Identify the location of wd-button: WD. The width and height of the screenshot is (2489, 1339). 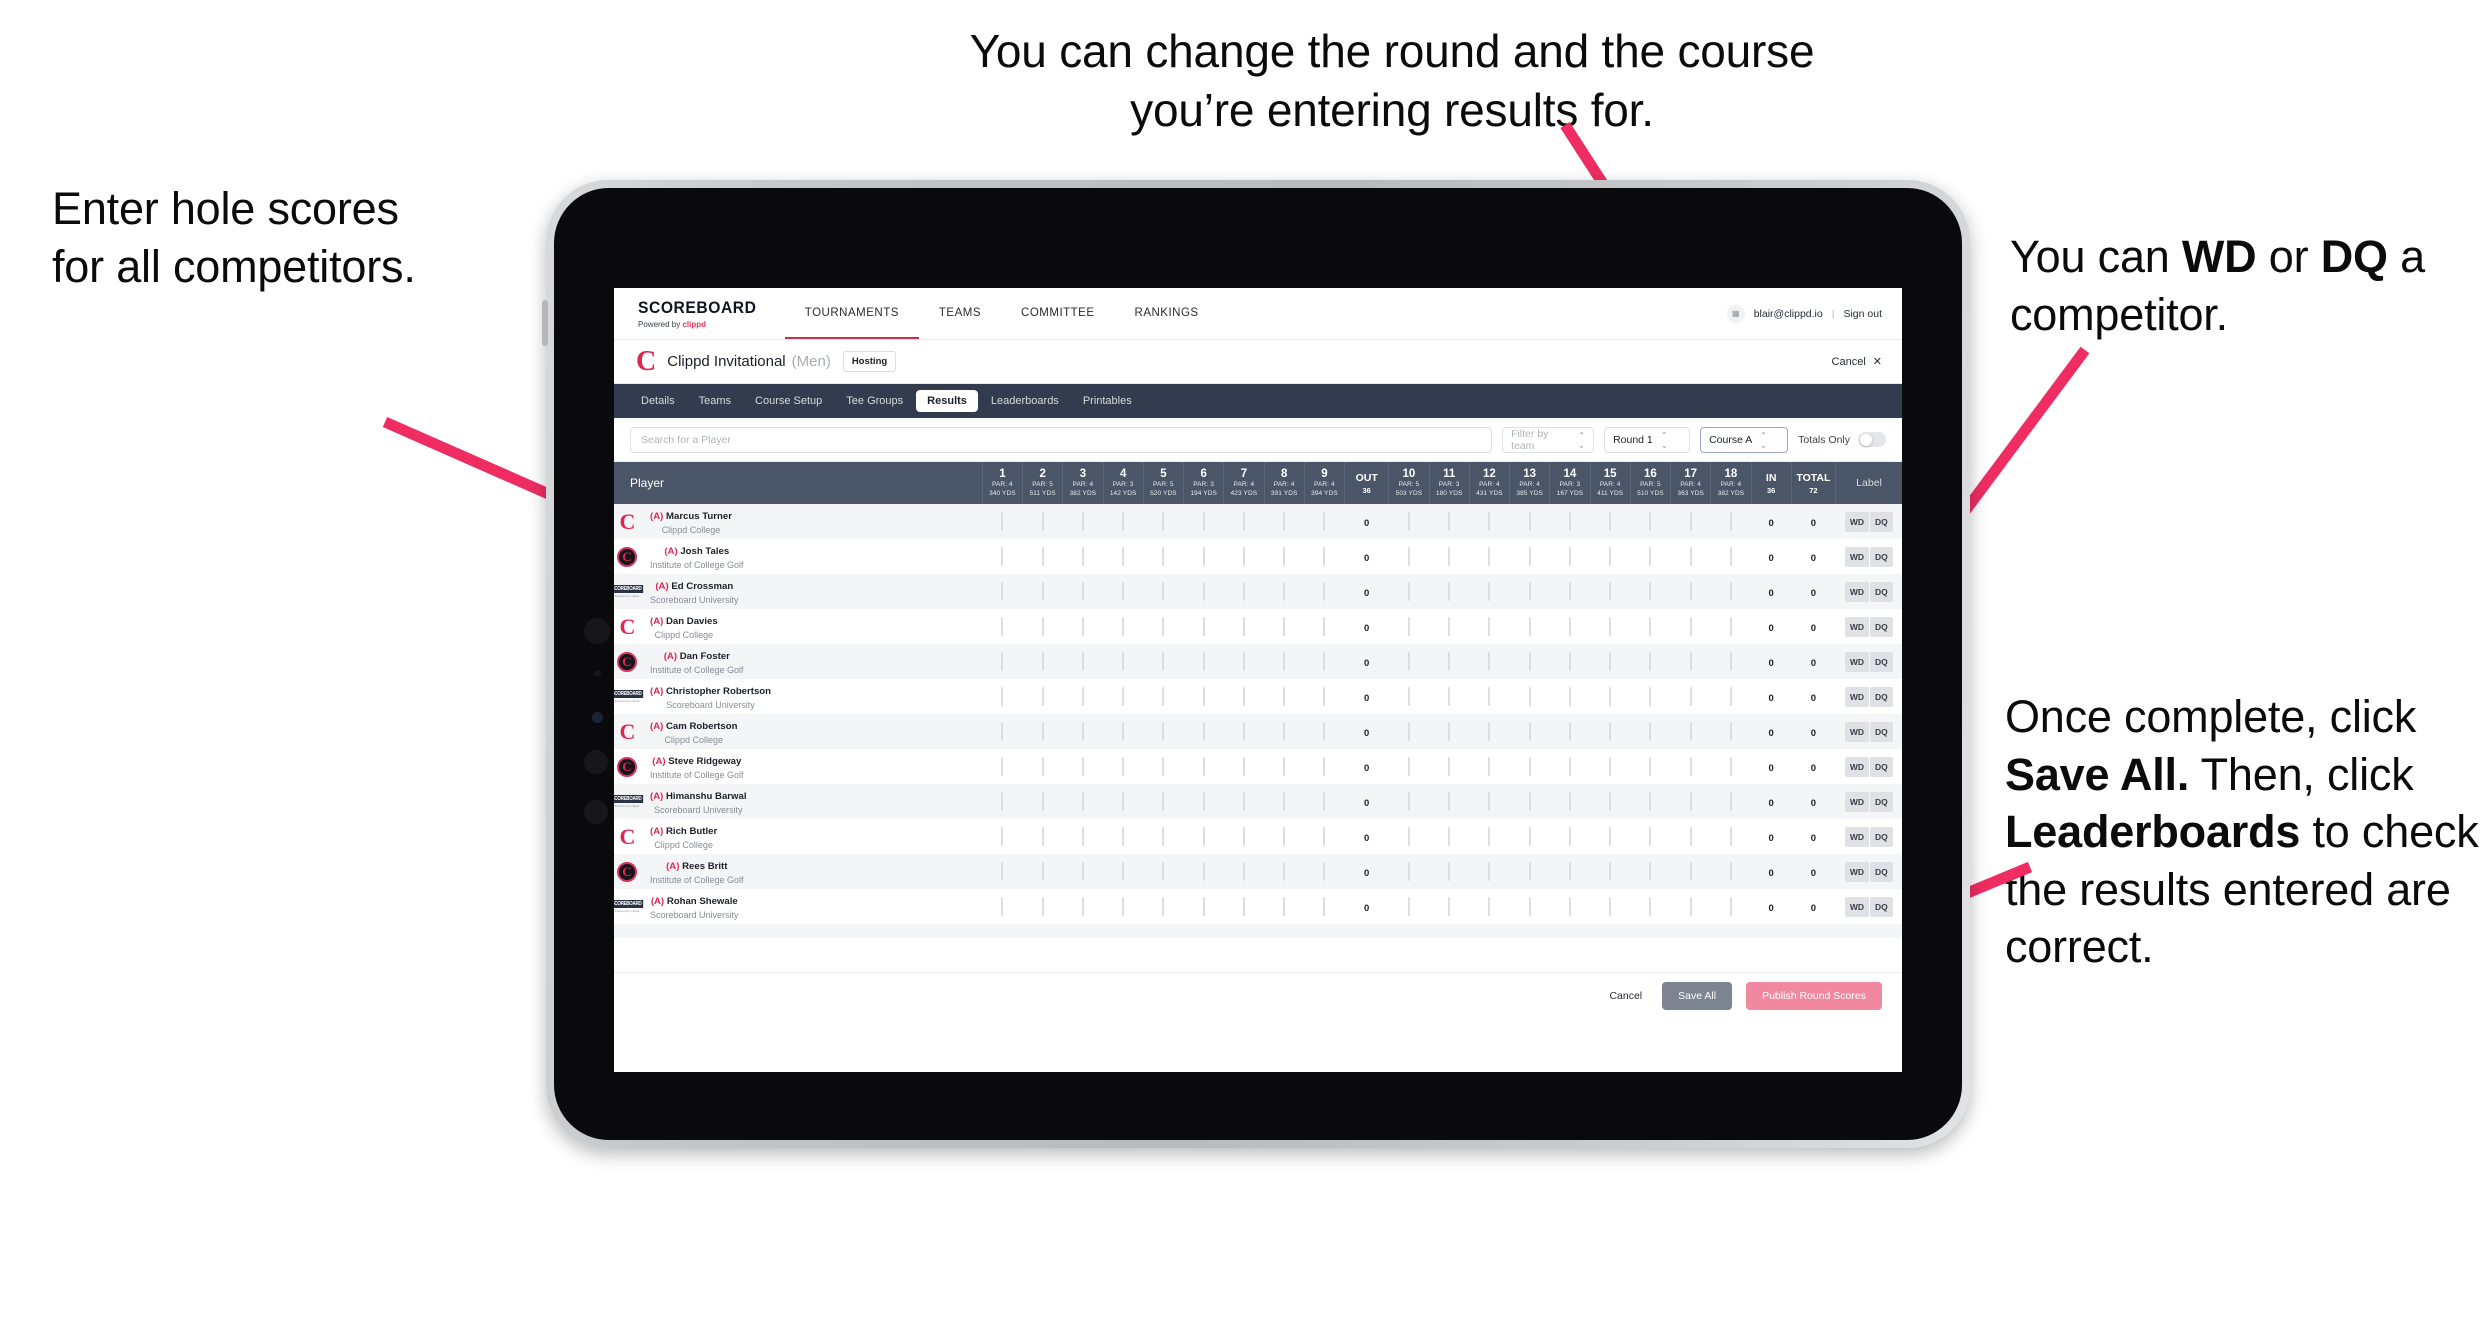
(1856, 731).